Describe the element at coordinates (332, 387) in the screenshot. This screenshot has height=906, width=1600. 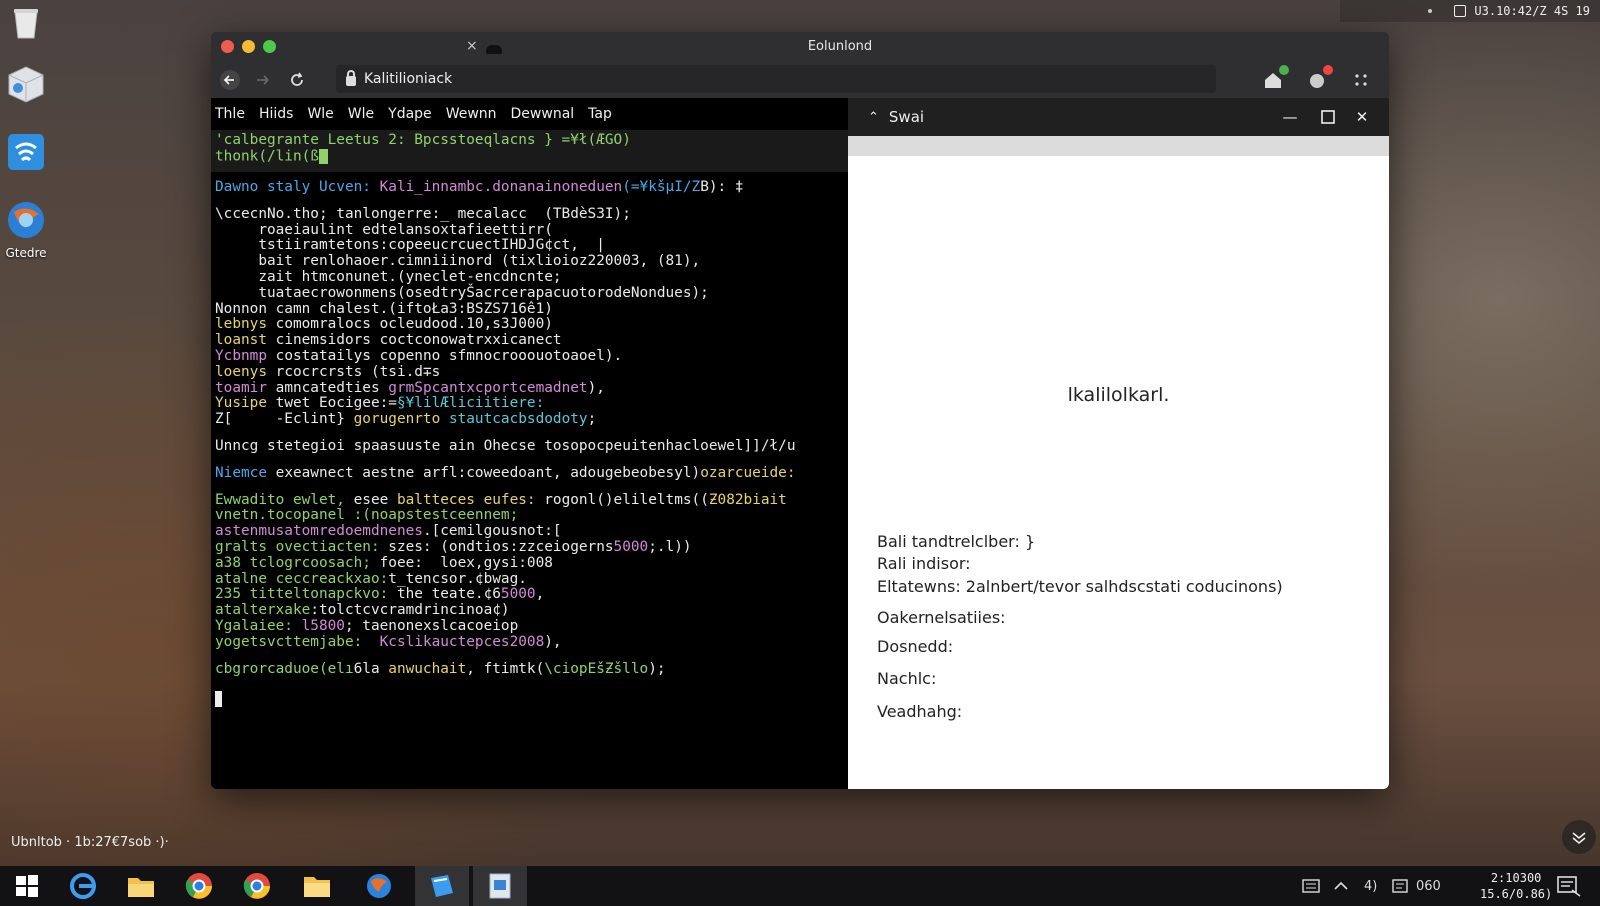
I see `terminal-text-segment: amncatedties` at that location.